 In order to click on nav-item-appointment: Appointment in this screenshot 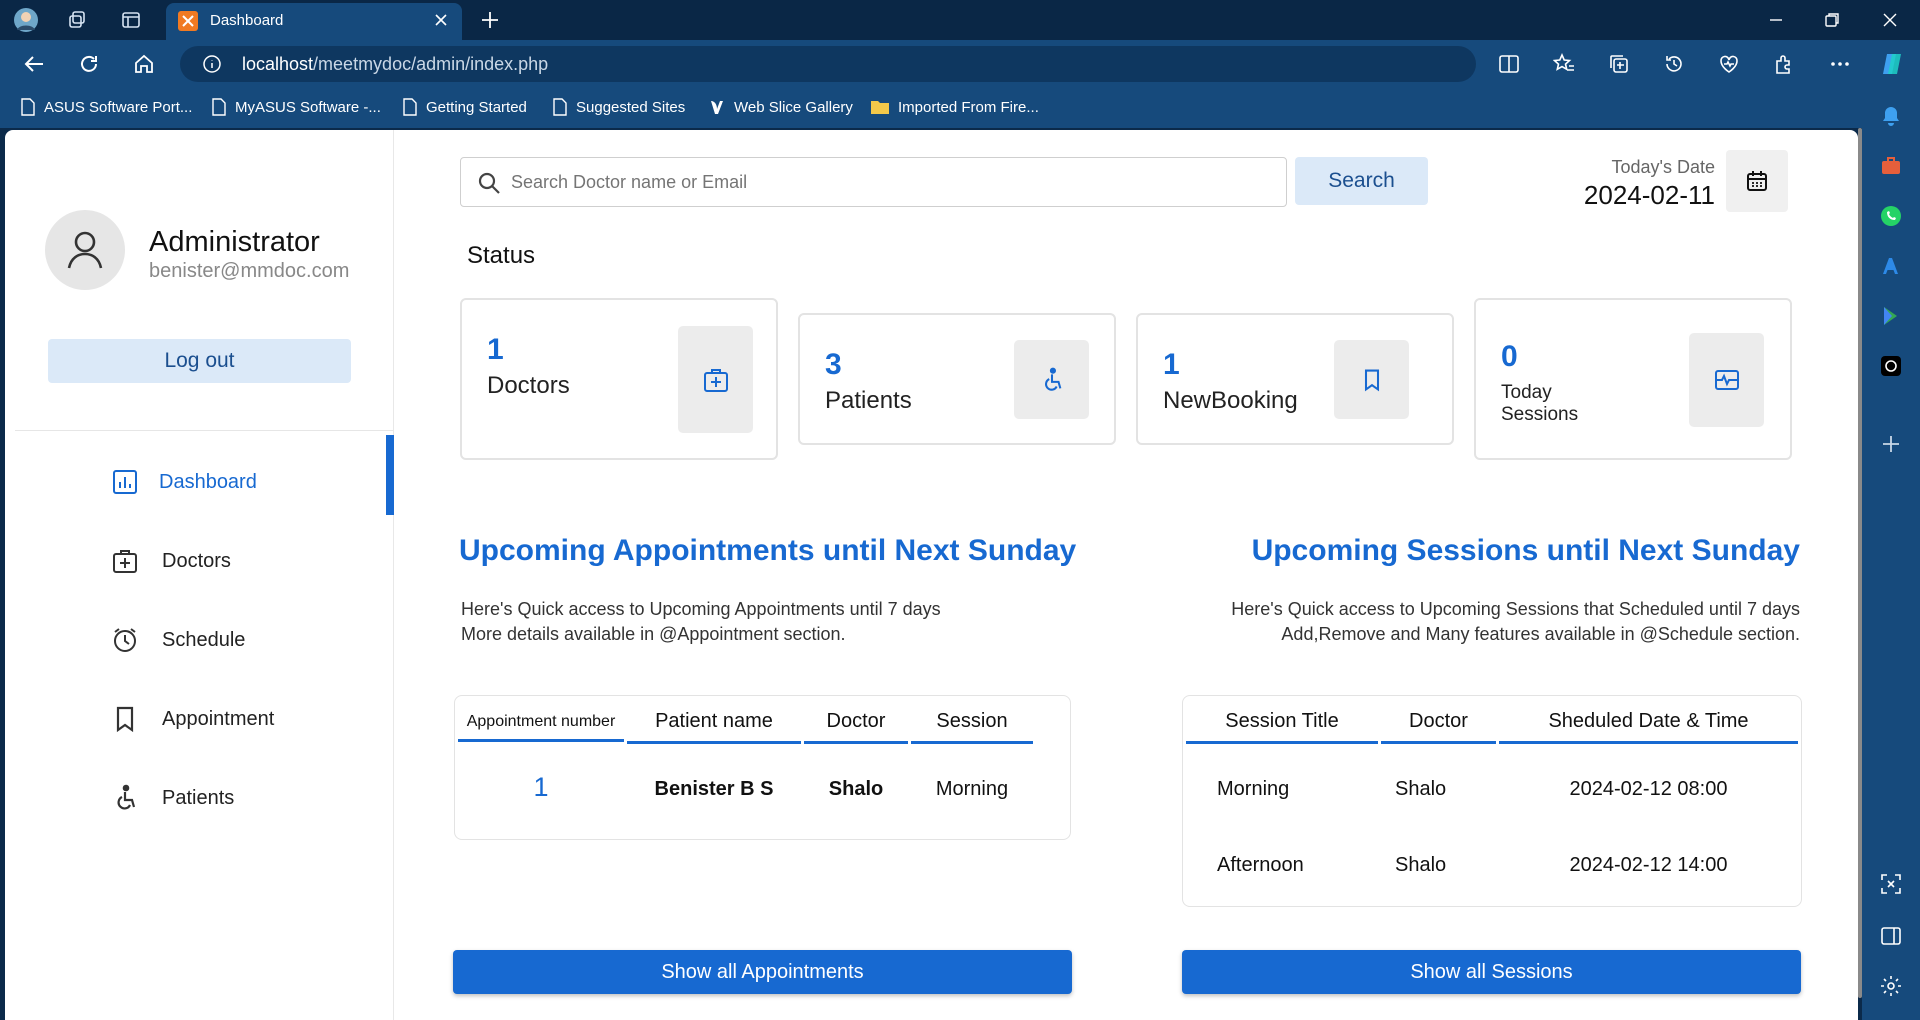, I will do `click(199, 719)`.